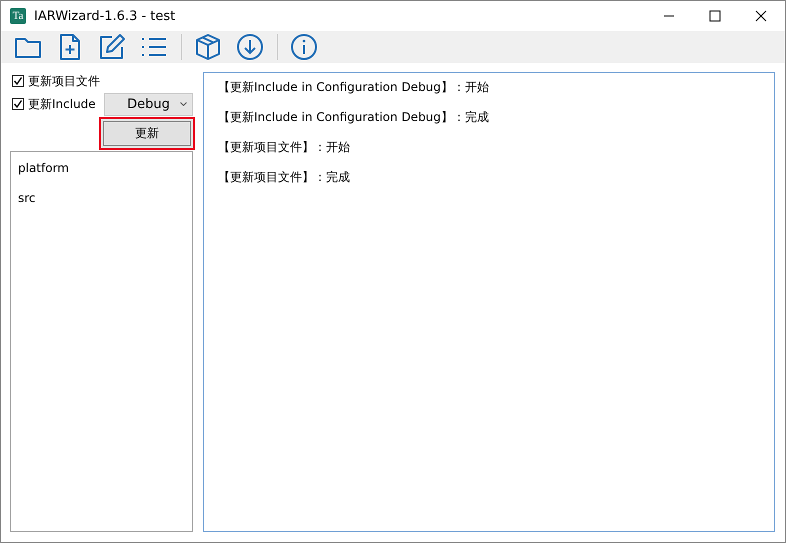 This screenshot has width=786, height=543. Describe the element at coordinates (284, 147) in the screenshot. I see `log-line: 【更新项目文件】：开始` at that location.